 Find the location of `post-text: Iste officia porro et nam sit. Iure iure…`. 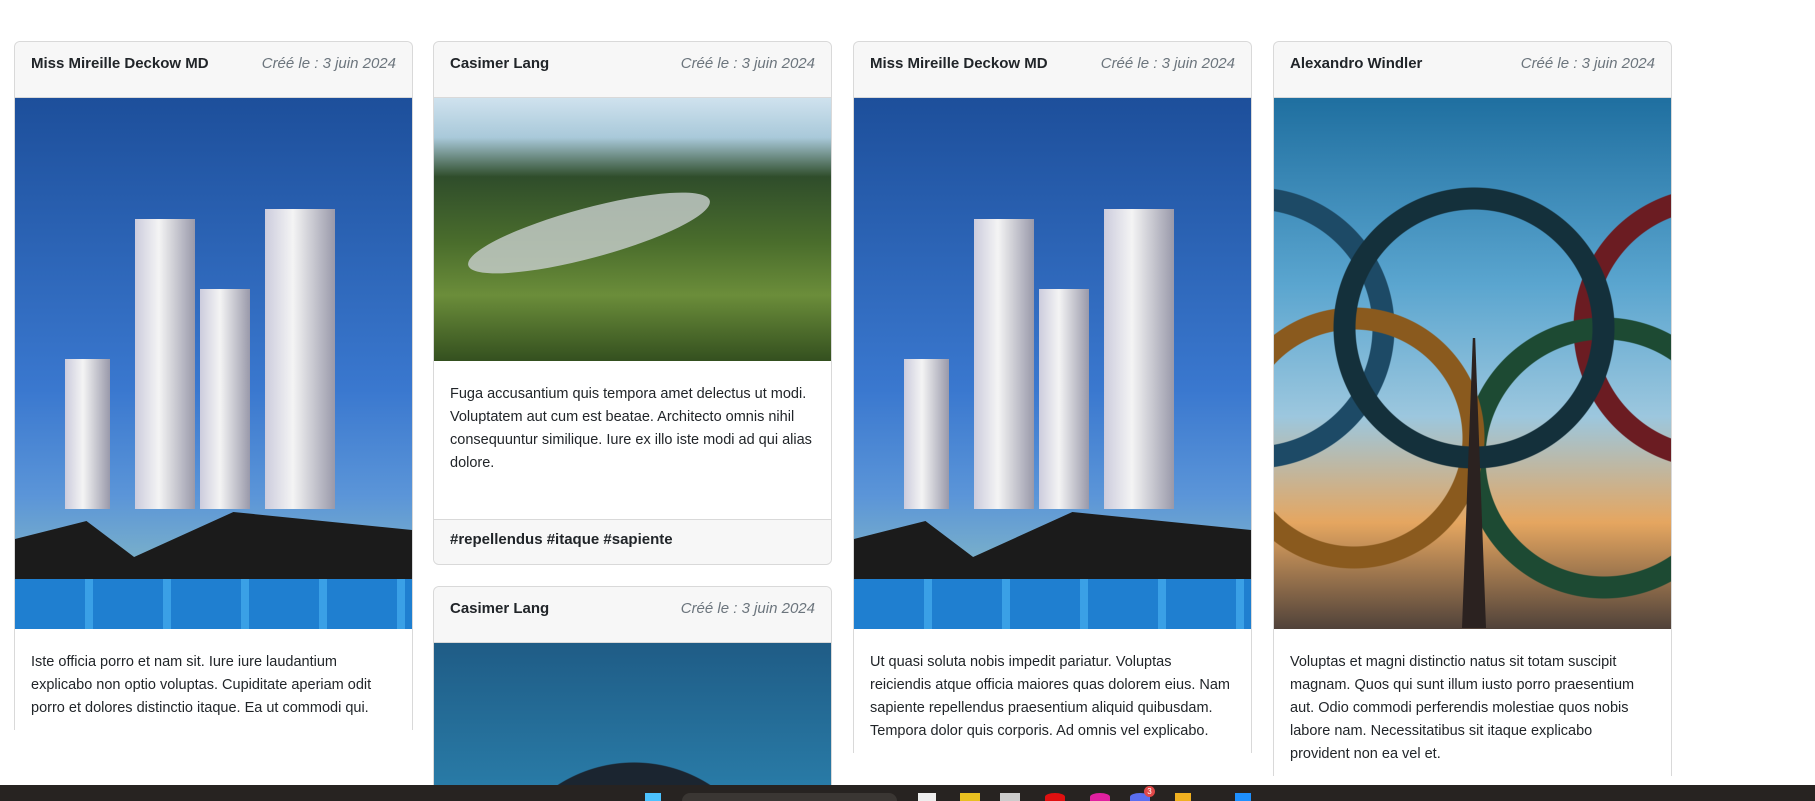

post-text: Iste officia porro et nam sit. Iure iure… is located at coordinates (201, 685).